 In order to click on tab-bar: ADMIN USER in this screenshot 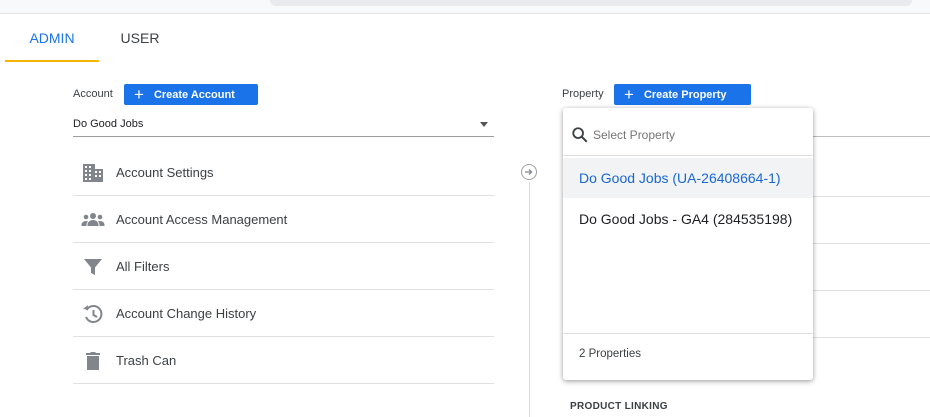, I will do `click(465, 38)`.